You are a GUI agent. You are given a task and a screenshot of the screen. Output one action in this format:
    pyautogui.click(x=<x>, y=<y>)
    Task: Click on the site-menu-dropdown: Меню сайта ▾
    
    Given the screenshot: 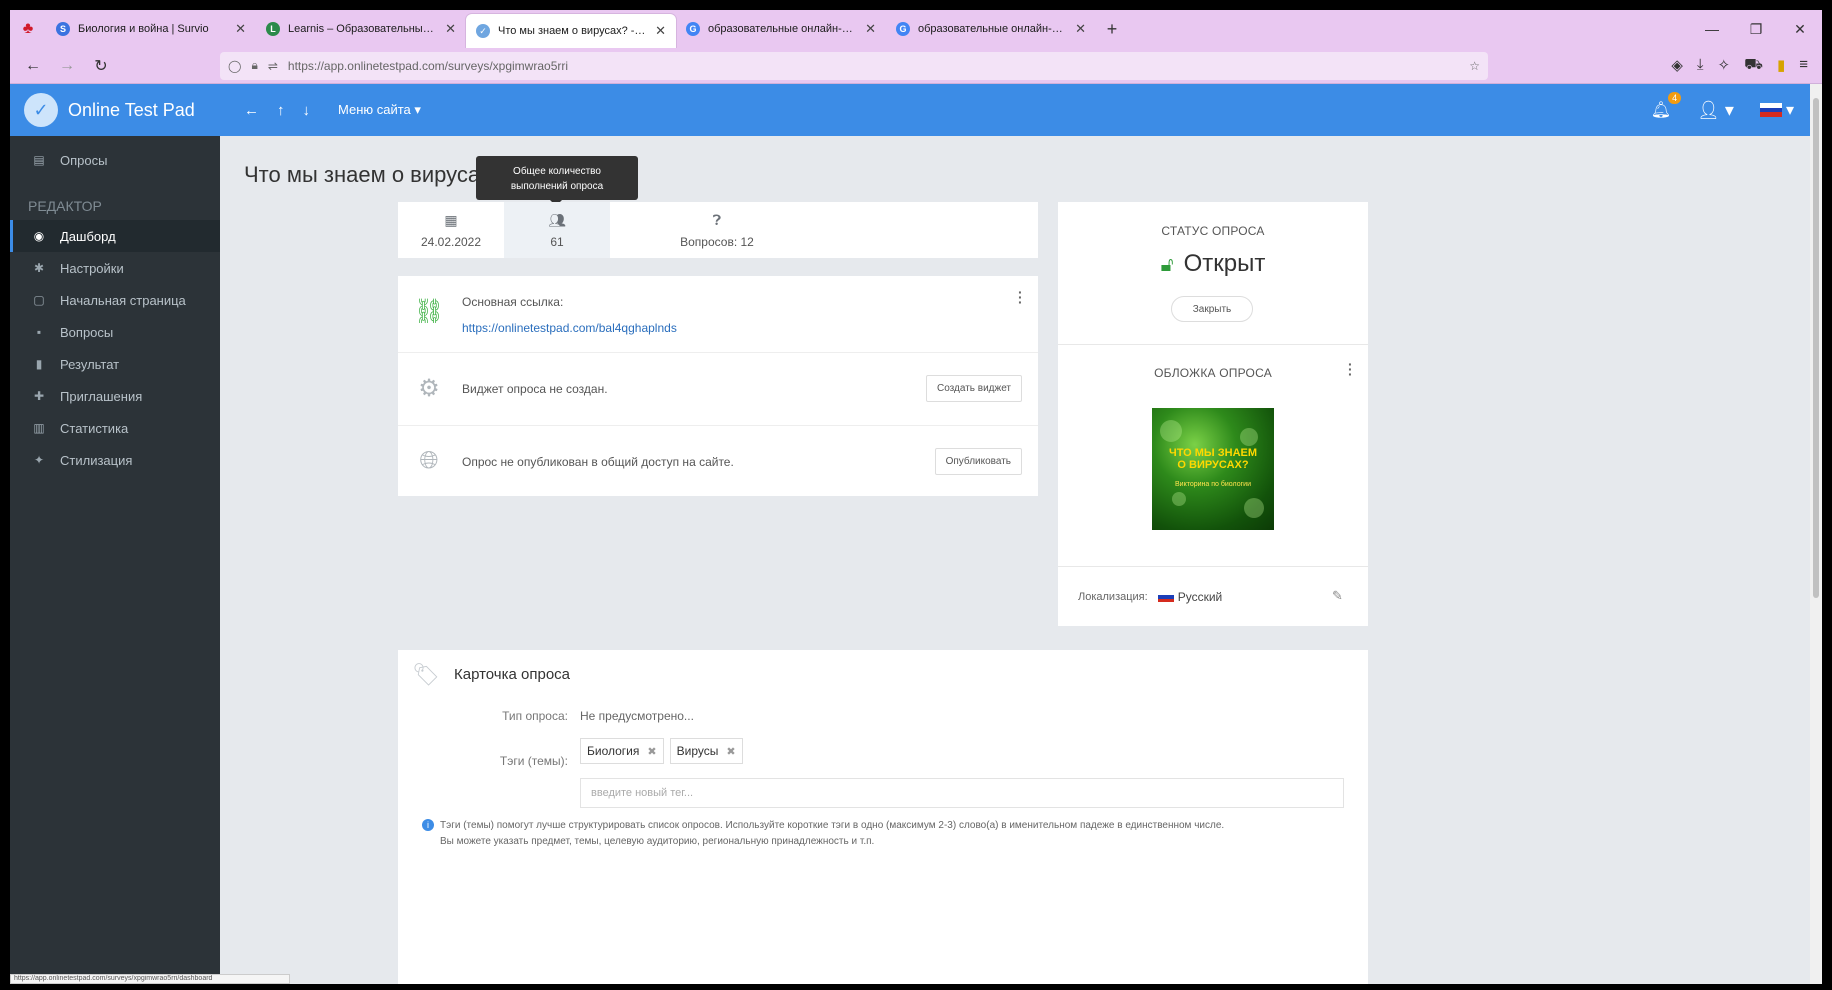 What is the action you would take?
    pyautogui.click(x=379, y=110)
    